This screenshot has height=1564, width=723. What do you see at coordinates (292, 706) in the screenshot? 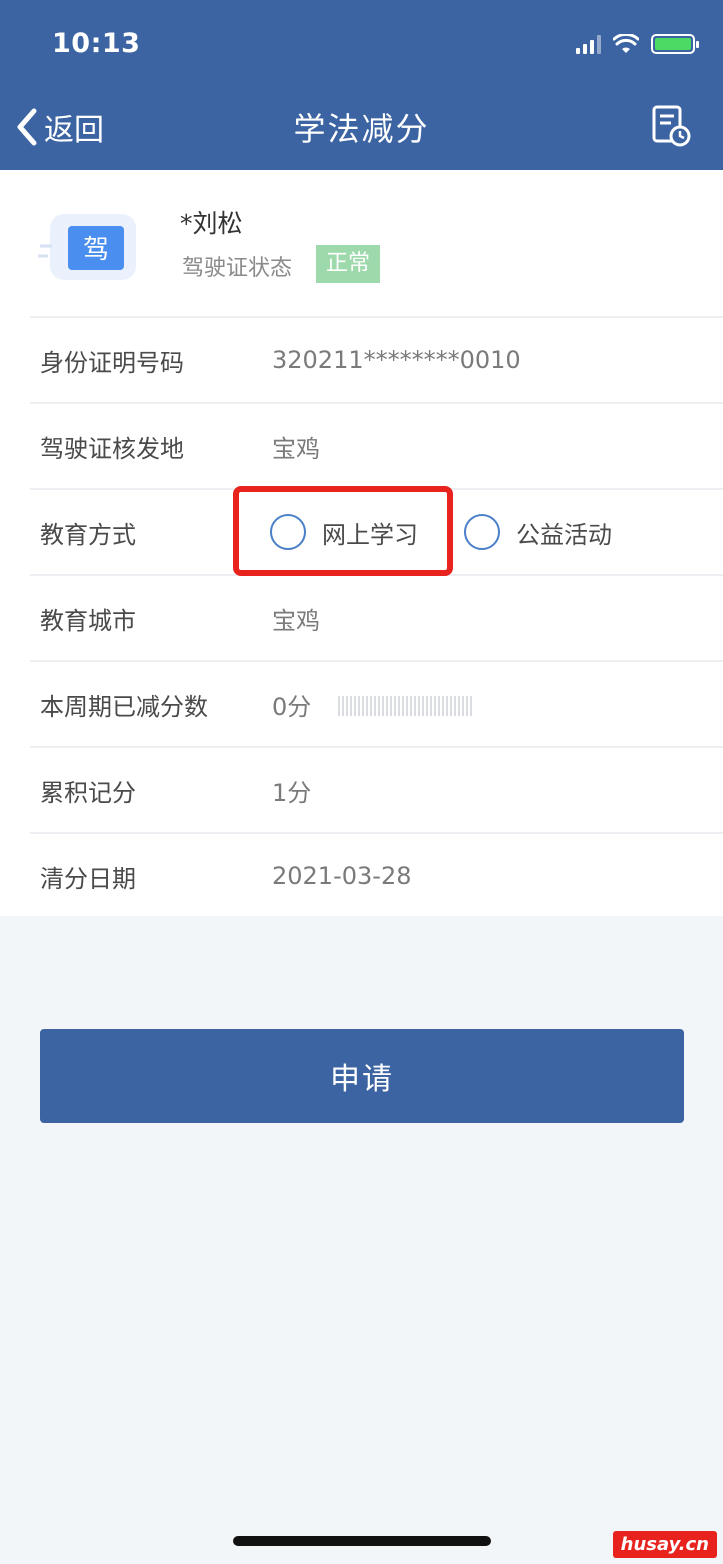
I see `deducted-points-value: 0分` at bounding box center [292, 706].